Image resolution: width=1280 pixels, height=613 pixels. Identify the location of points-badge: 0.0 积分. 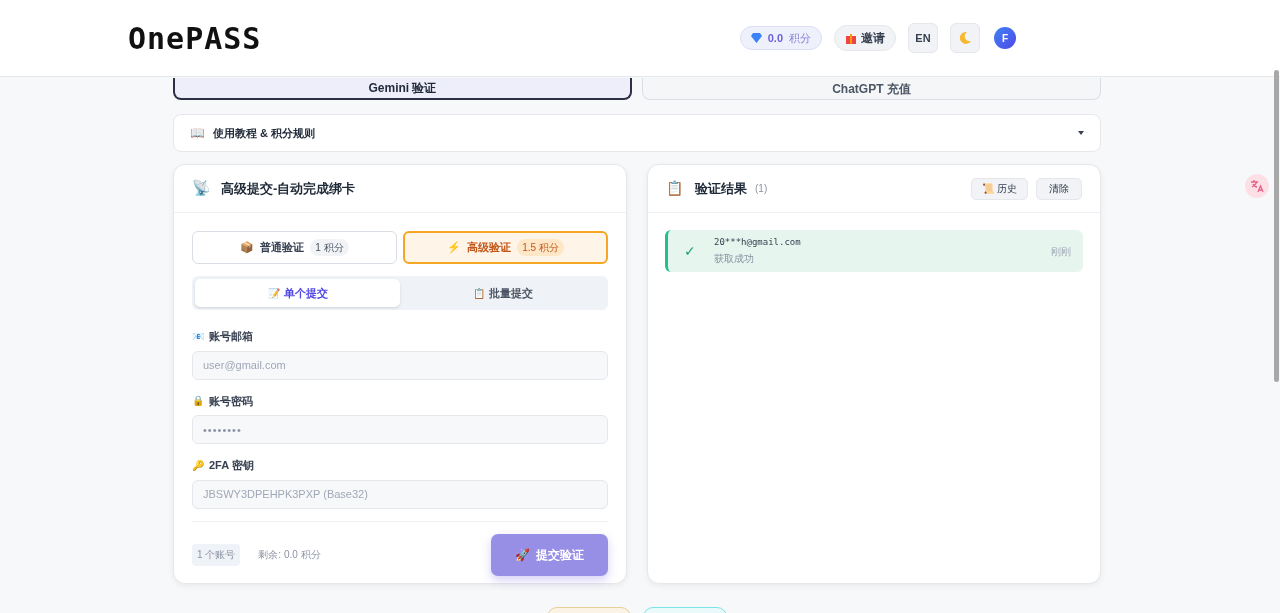
(780, 38).